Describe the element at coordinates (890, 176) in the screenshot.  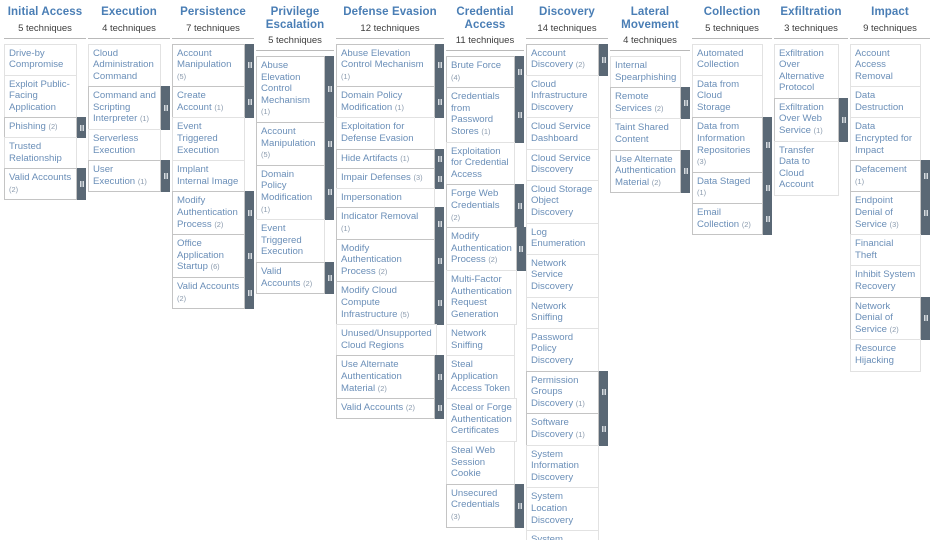
I see `technique-cell: Defacement (1)` at that location.